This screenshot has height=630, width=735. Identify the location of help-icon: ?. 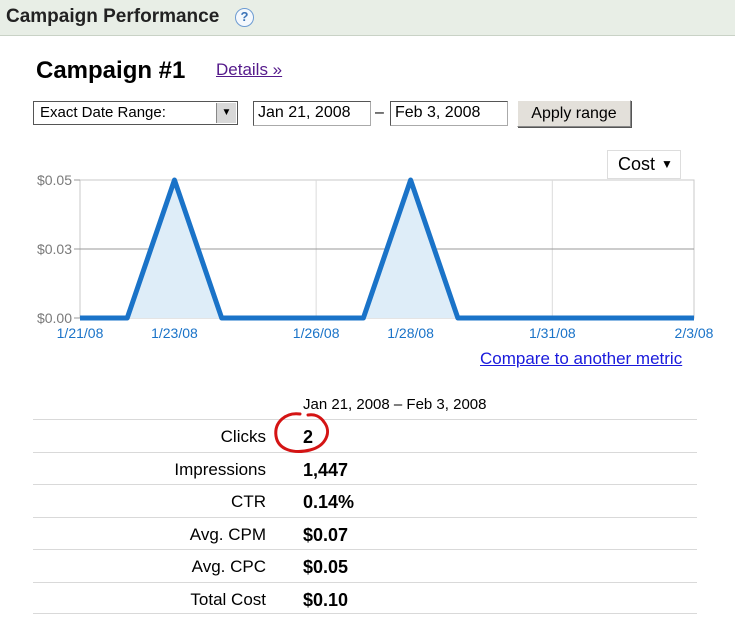
(244, 17).